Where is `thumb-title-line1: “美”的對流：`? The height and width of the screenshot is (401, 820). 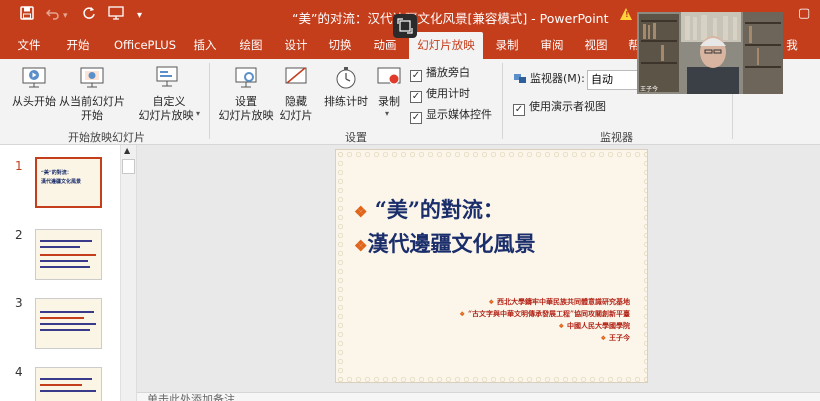
thumb-title-line1: “美”的對流： is located at coordinates (56, 173).